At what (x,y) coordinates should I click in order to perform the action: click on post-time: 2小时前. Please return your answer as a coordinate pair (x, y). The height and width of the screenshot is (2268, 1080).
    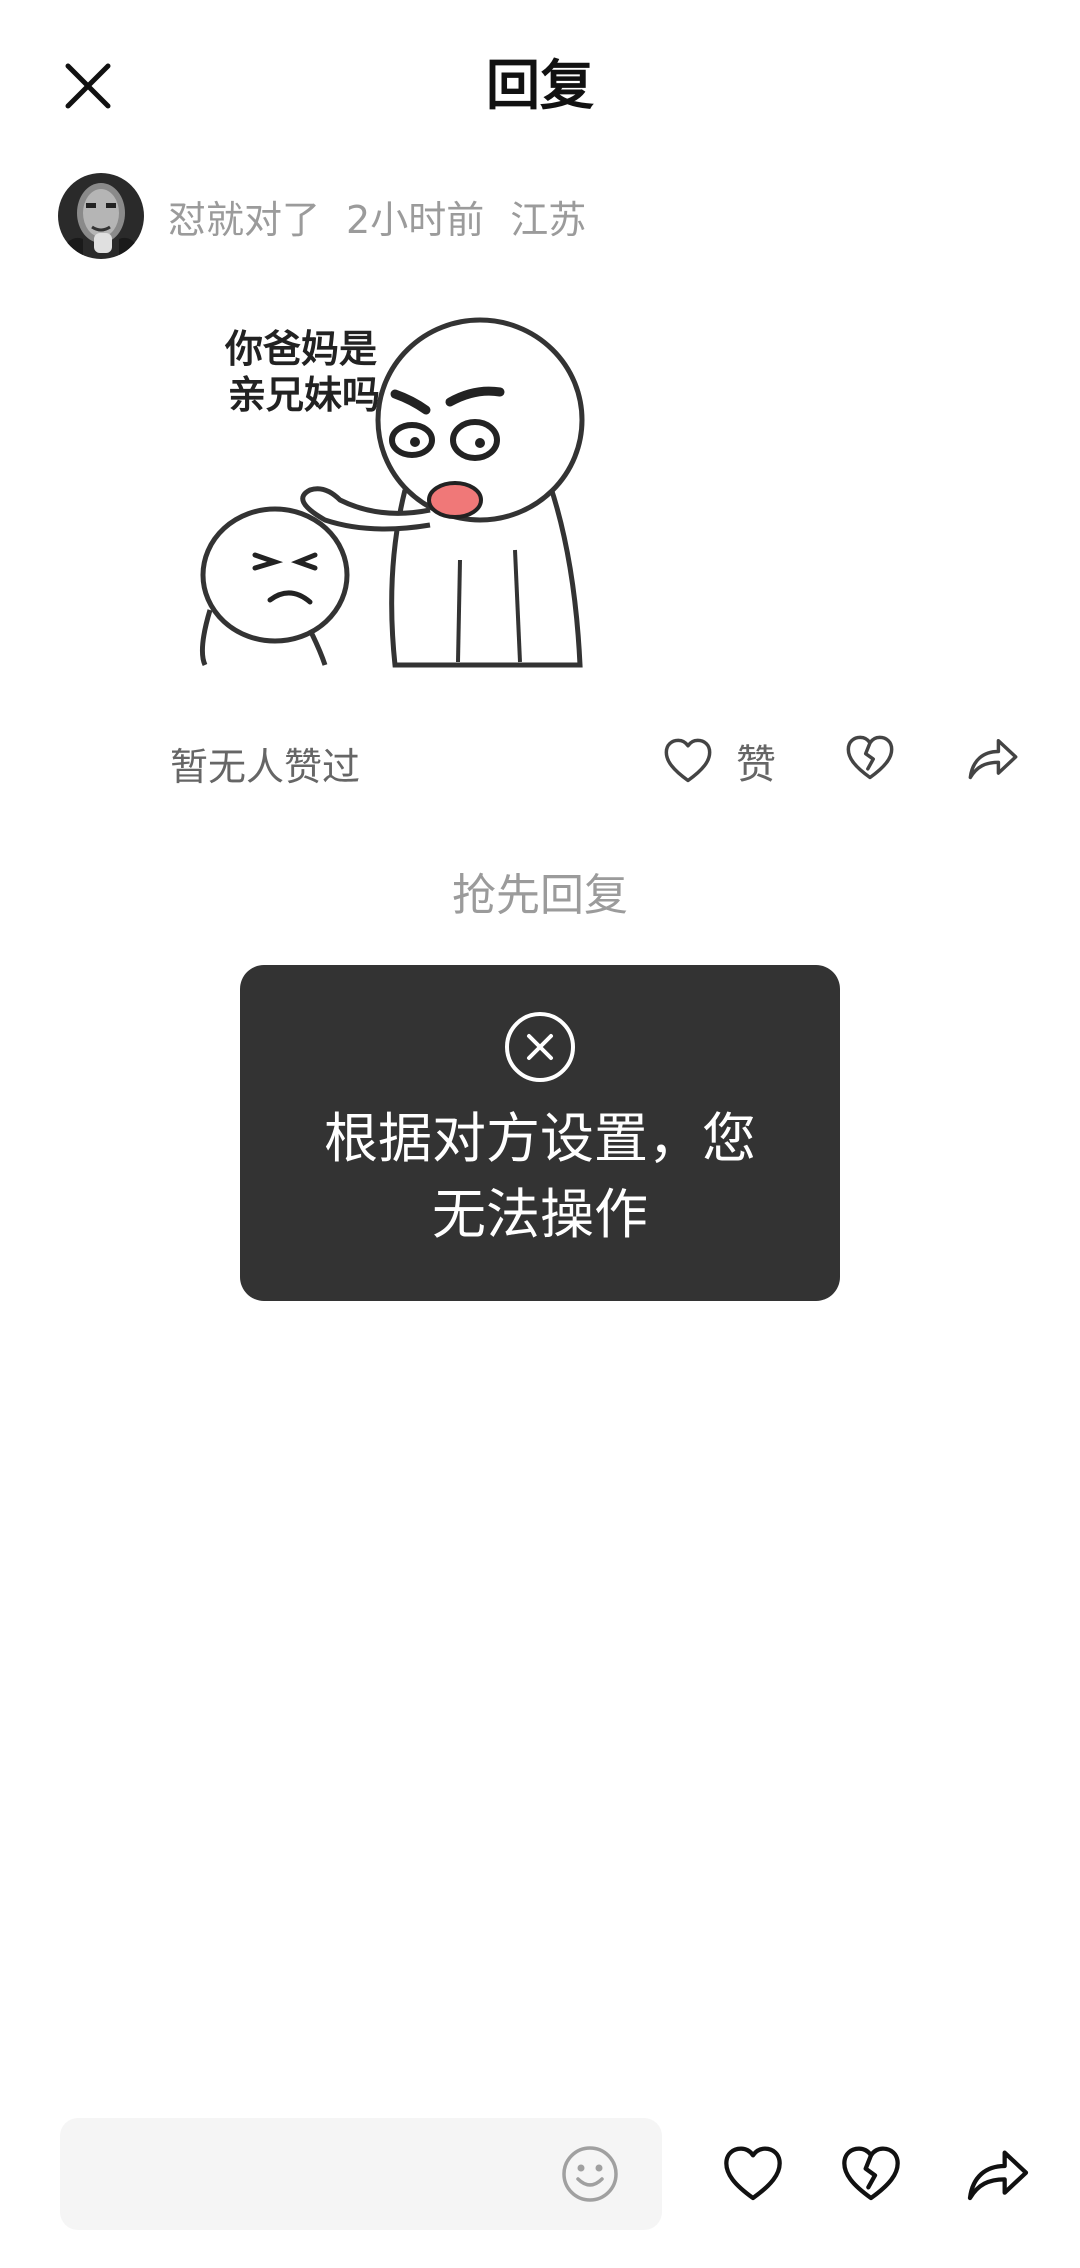
    Looking at the image, I should click on (415, 219).